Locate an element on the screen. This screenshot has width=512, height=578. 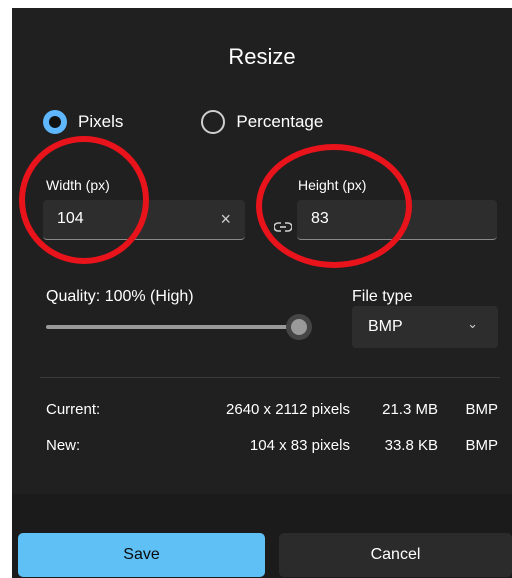
new-info-row: New: 104 x 83 pixels 33.8 KB BMP is located at coordinates (272, 448).